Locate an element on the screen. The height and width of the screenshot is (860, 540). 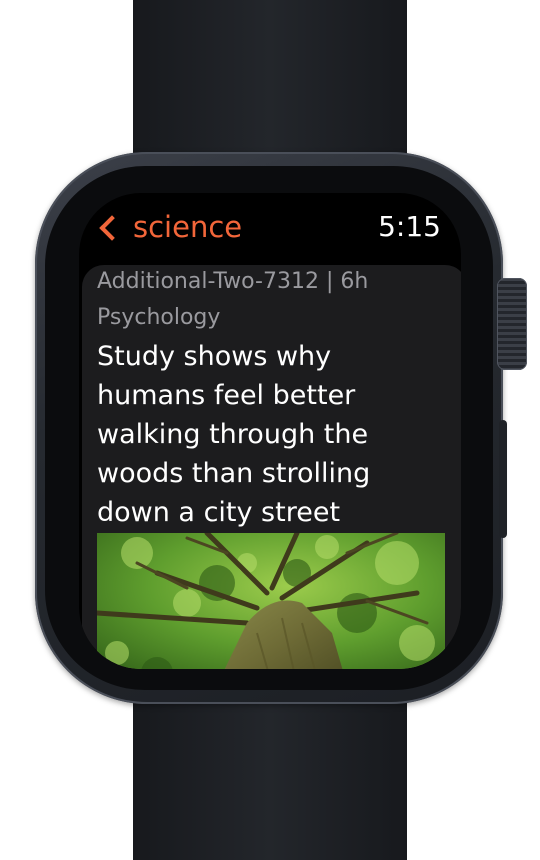
watch-band-bottom is located at coordinates (270, 774).